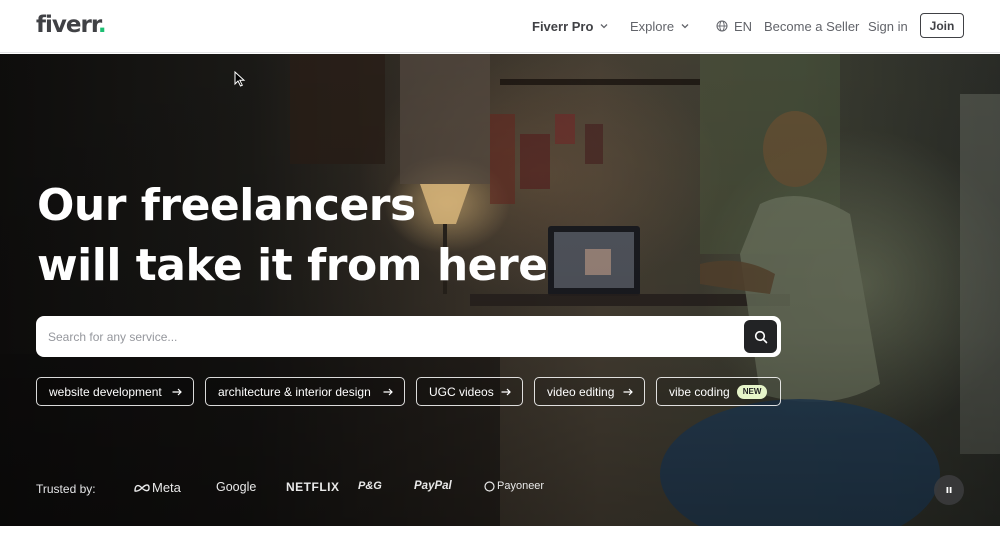  What do you see at coordinates (752, 391) in the screenshot?
I see `new-badge: NEW` at bounding box center [752, 391].